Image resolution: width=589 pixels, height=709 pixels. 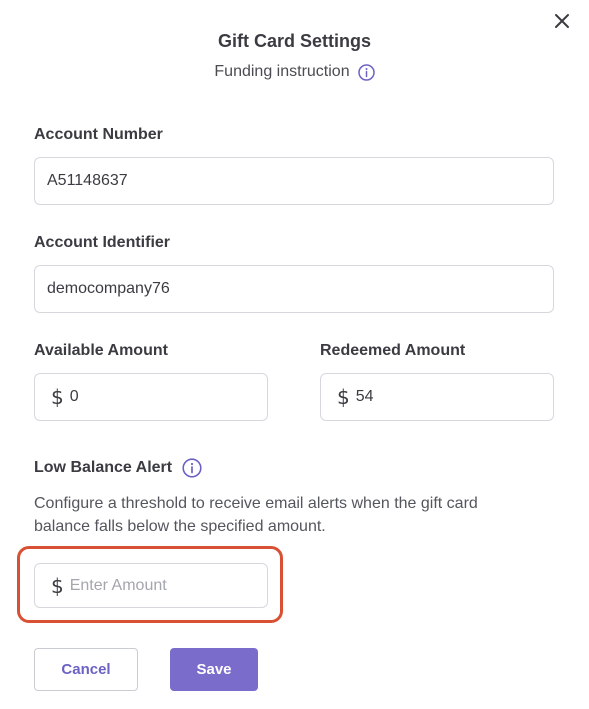 I want to click on dialog-title: Gift Card Settings, so click(x=294, y=41).